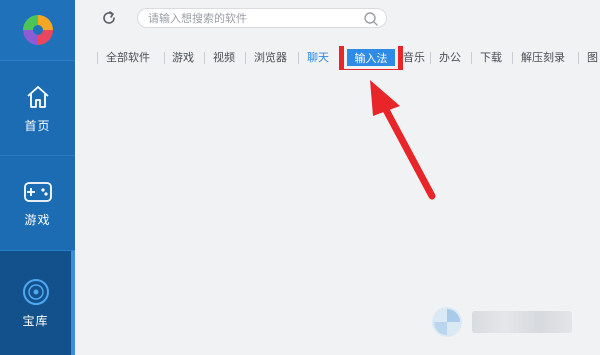 The image size is (600, 355). I want to click on tab-compress-burn: 解压刻录, so click(543, 58).